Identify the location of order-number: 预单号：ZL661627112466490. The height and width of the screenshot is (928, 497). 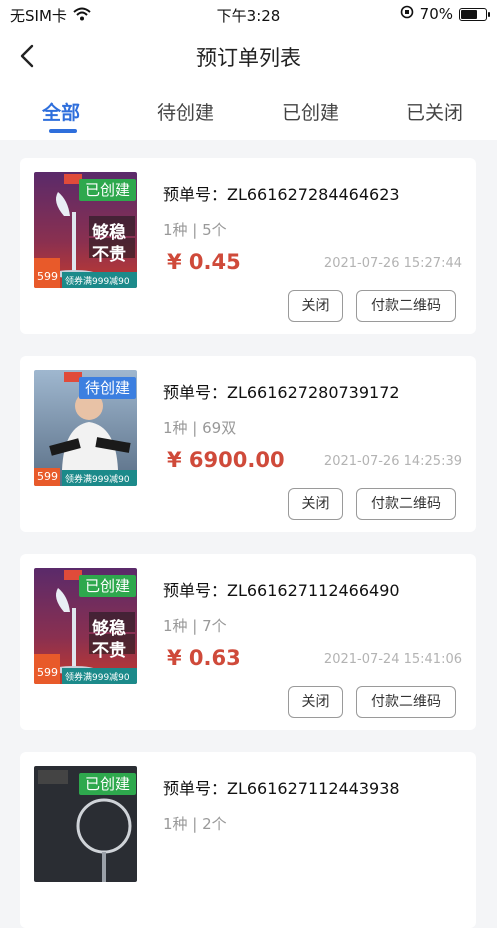
(281, 590).